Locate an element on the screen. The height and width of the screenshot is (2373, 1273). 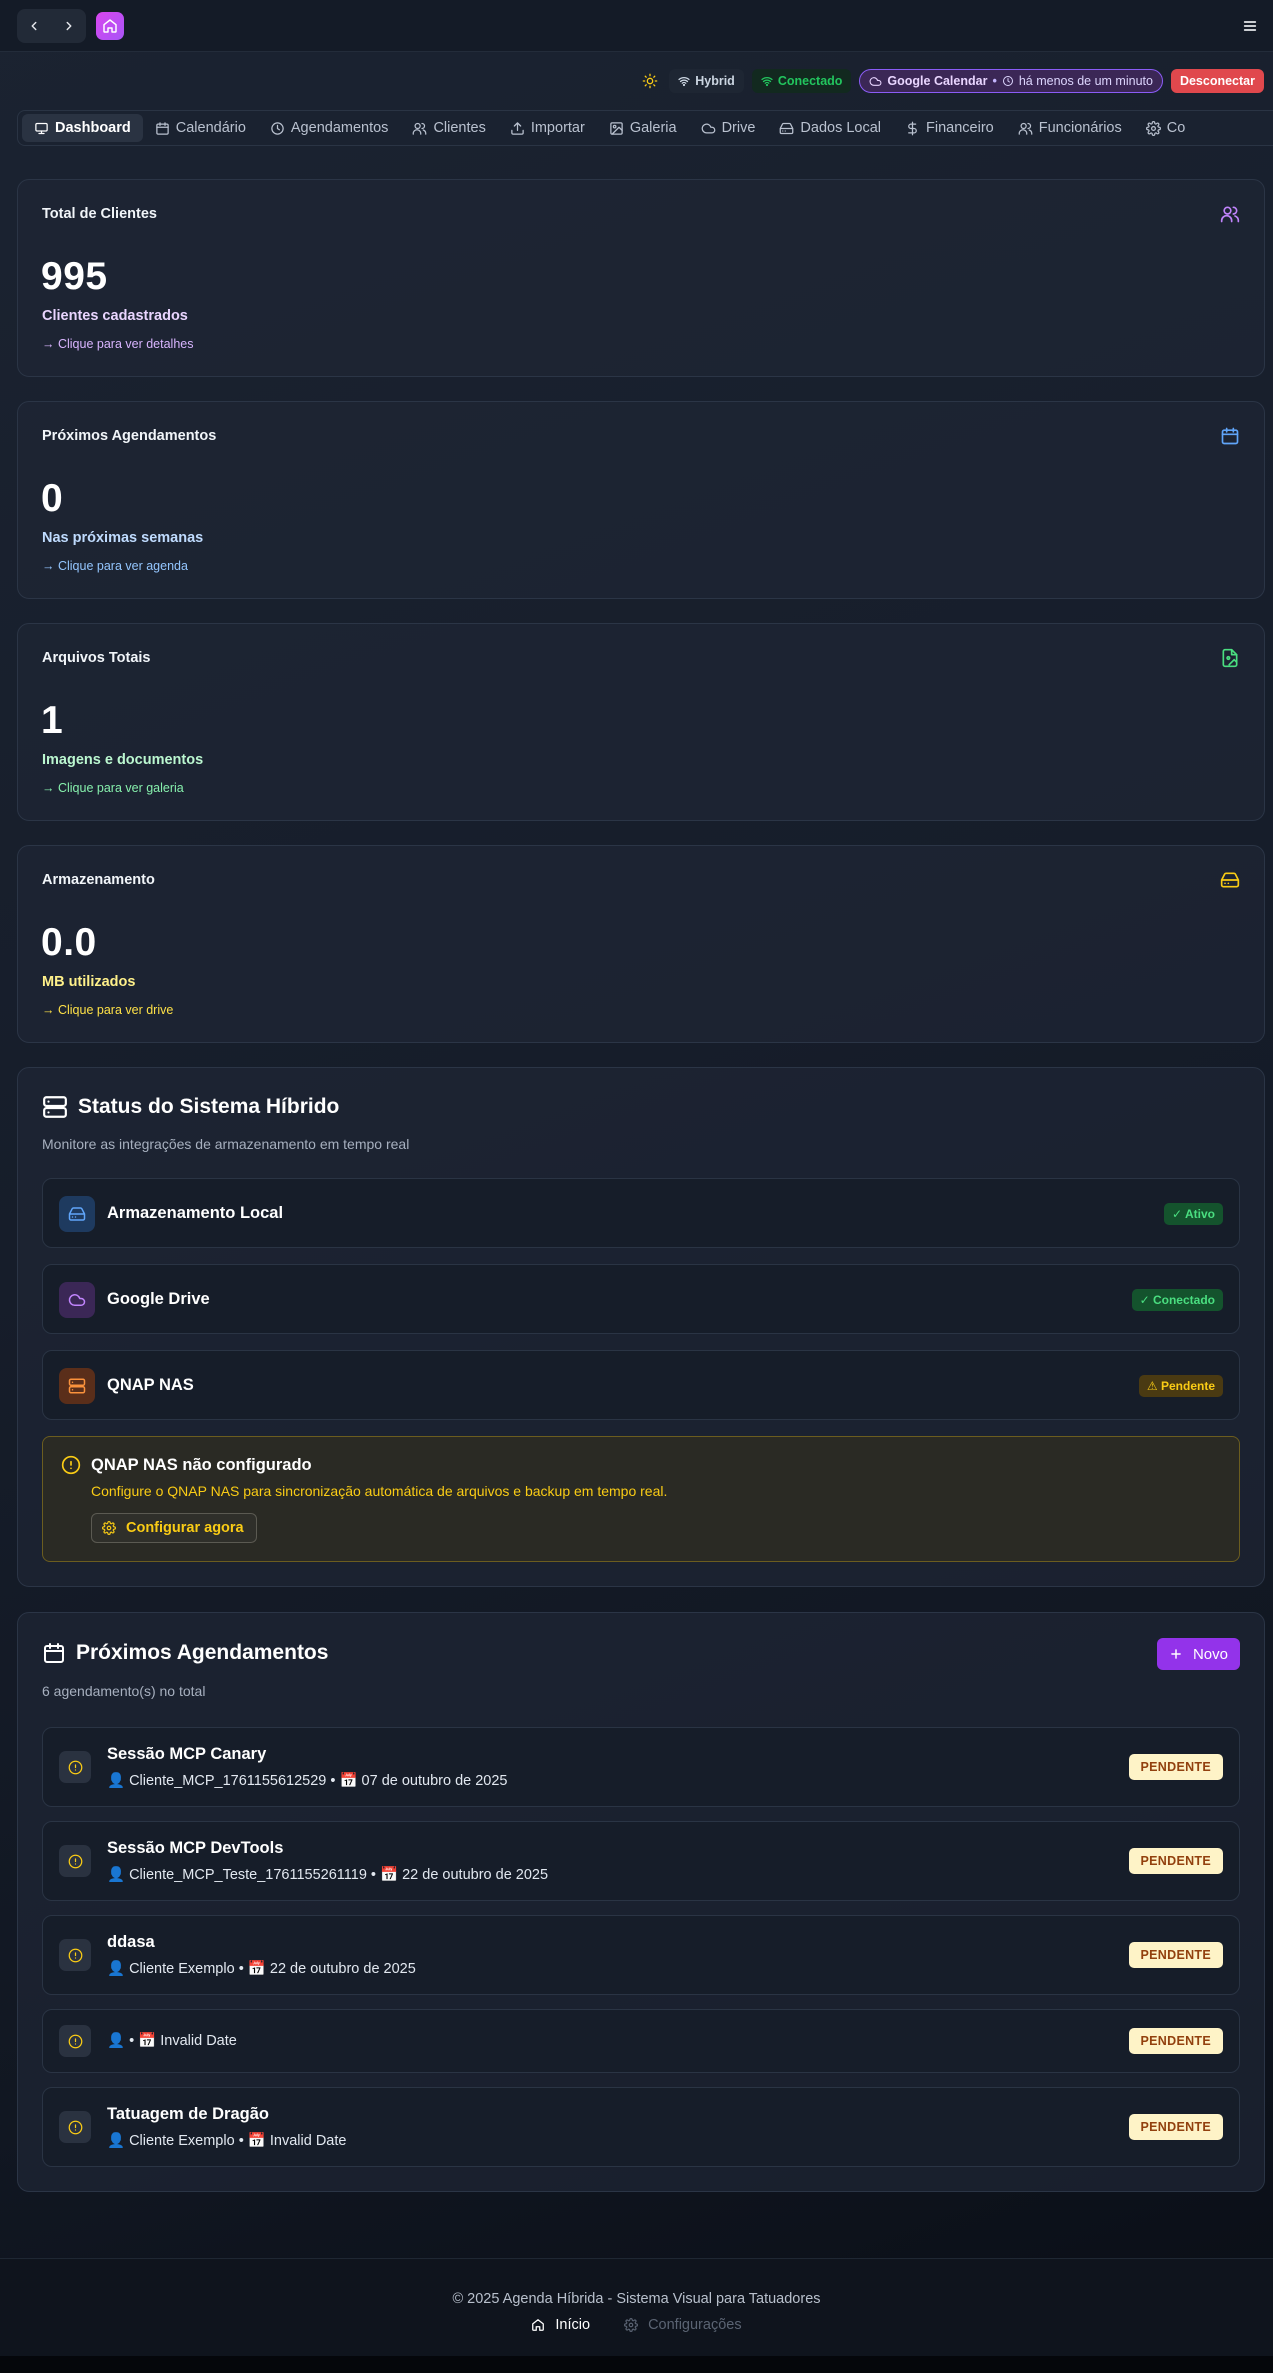
stat-description: Clientes cadastrados is located at coordinates (115, 316).